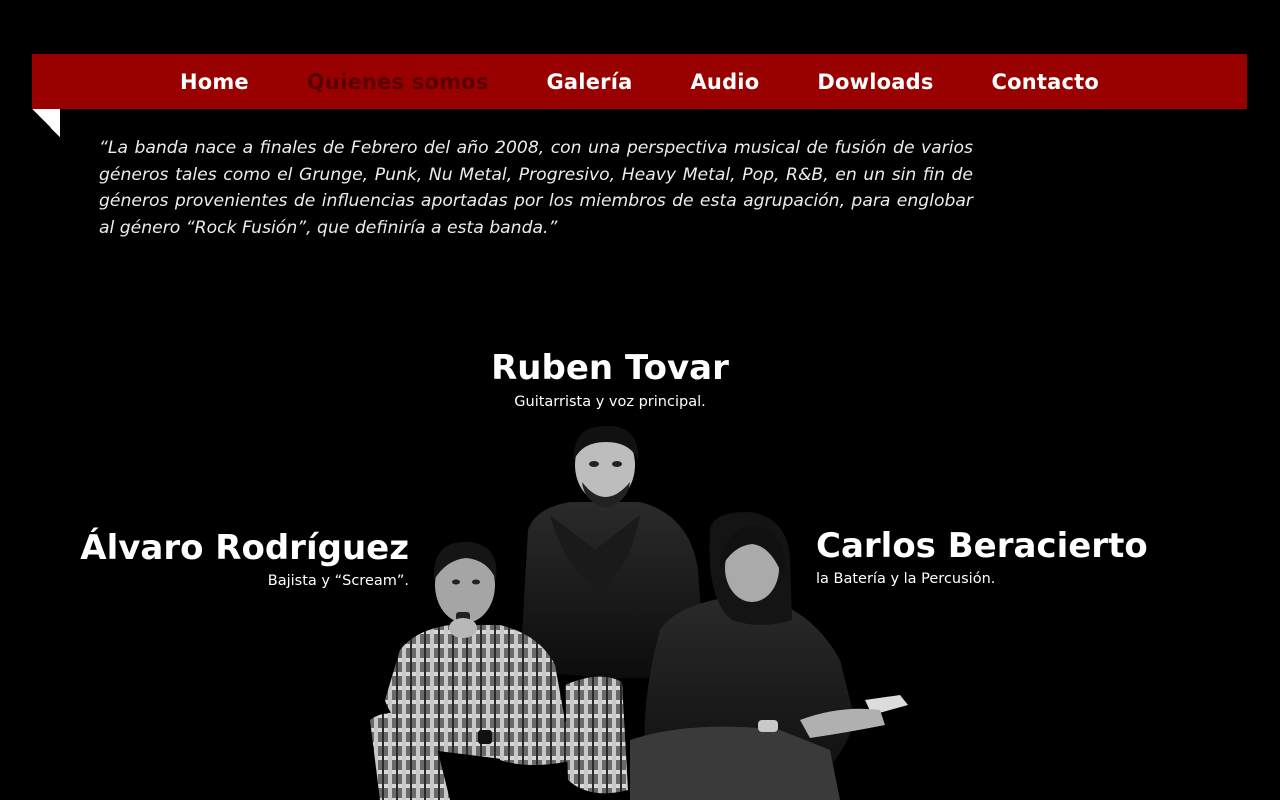 The image size is (1280, 800). What do you see at coordinates (610, 402) in the screenshot?
I see `member-role-ruben: Guitarrista y voz principal.` at bounding box center [610, 402].